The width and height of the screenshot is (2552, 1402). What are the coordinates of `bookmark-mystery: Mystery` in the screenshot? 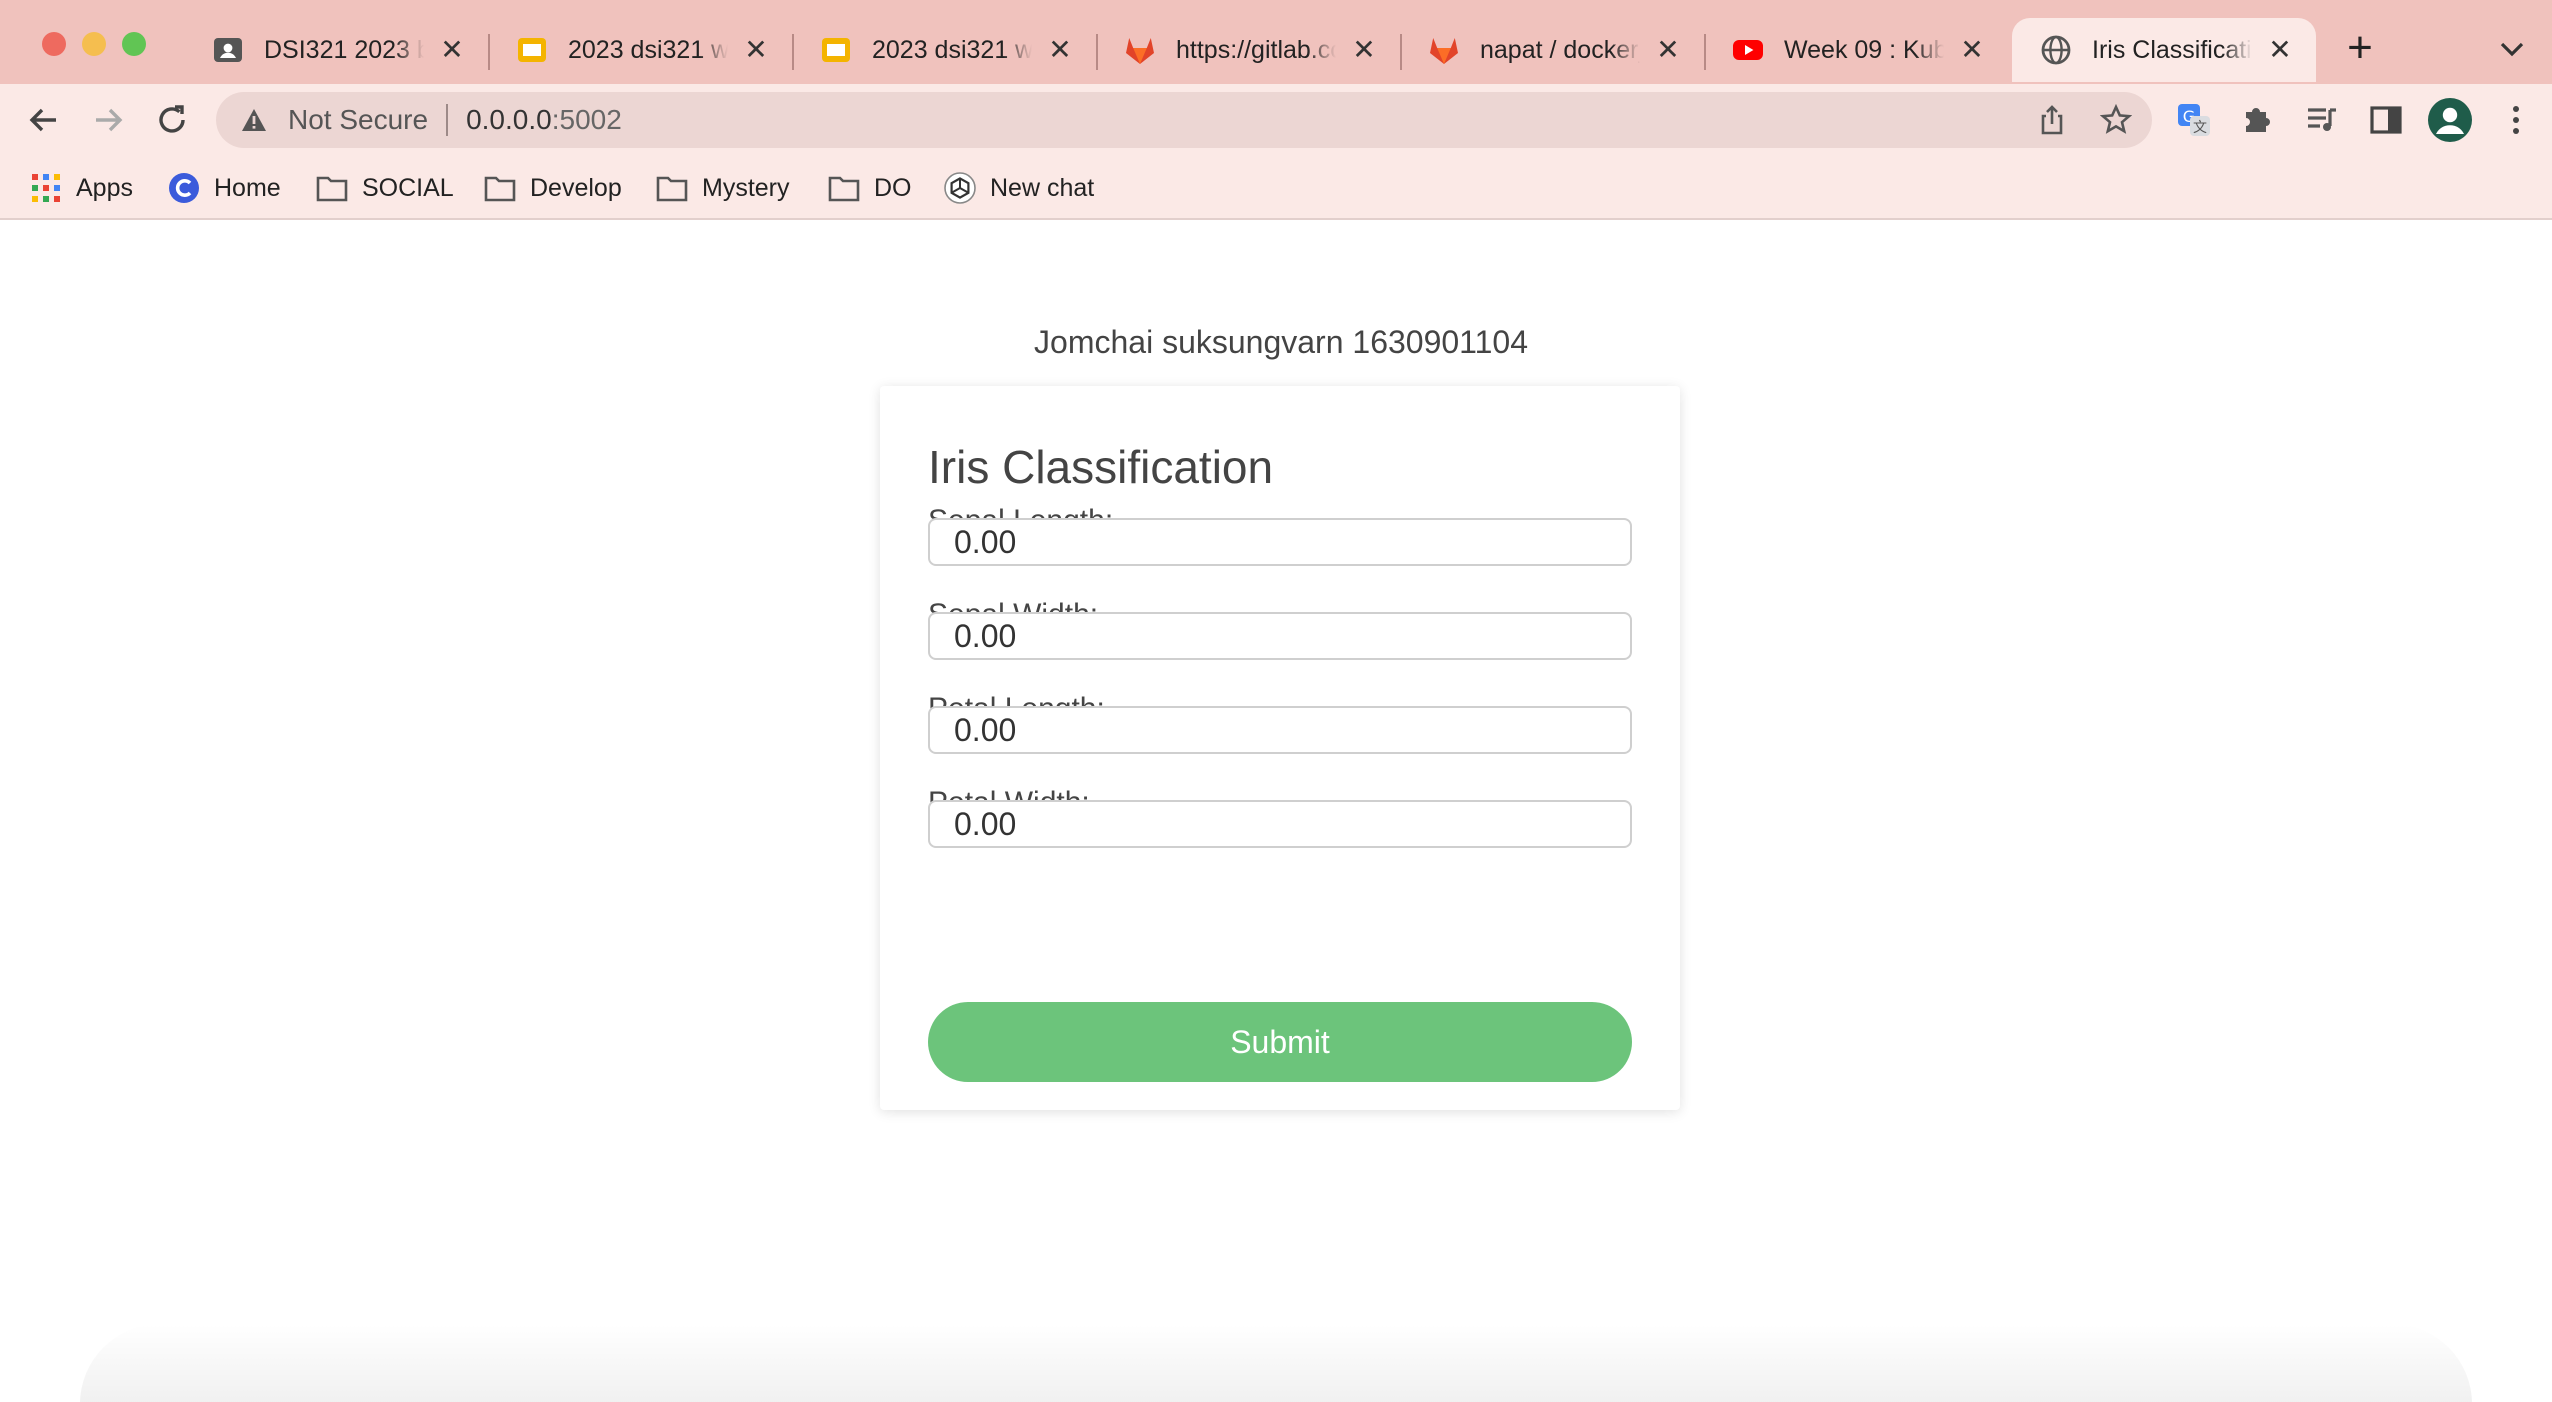 It's located at (723, 188).